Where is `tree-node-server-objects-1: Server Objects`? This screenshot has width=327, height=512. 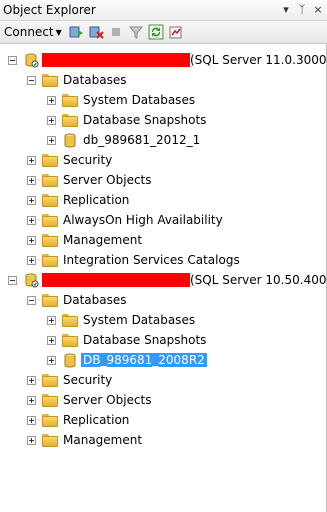
tree-node-server-objects-1: Server Objects is located at coordinates (89, 180).